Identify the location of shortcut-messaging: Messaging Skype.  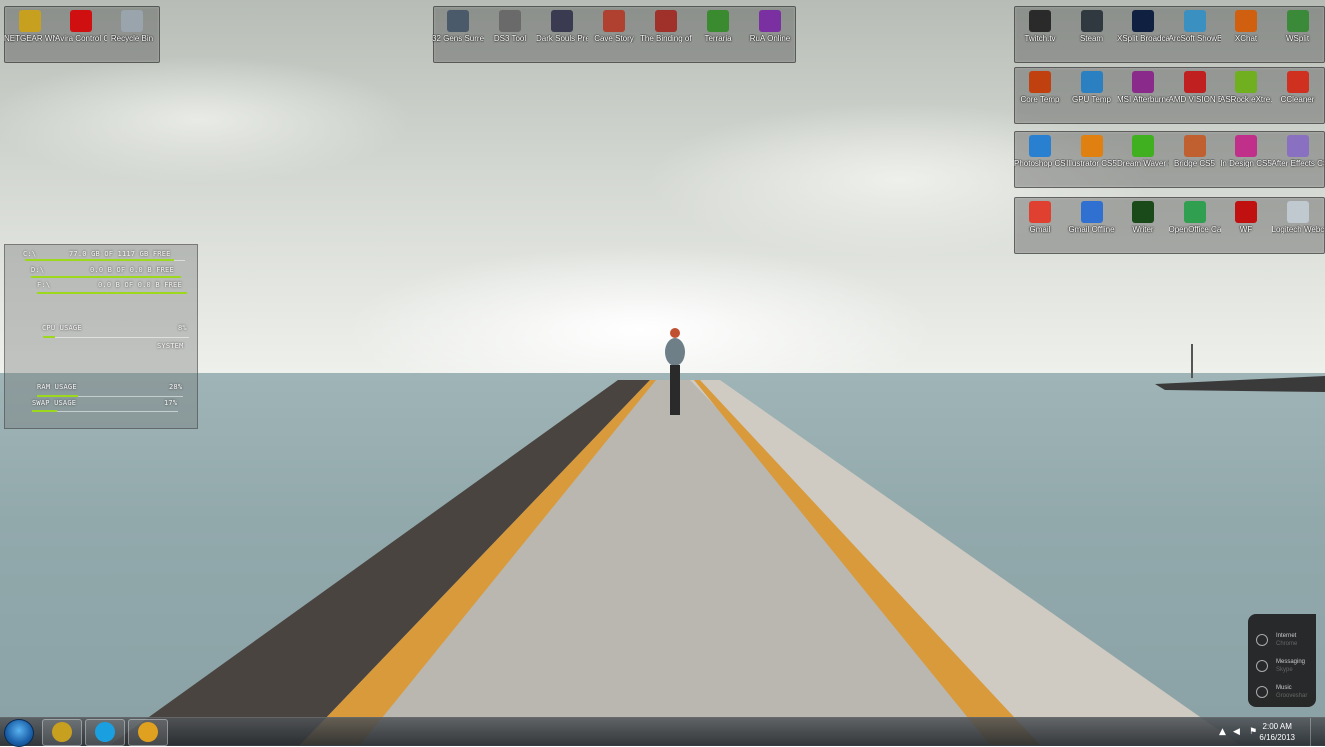
(1284, 669).